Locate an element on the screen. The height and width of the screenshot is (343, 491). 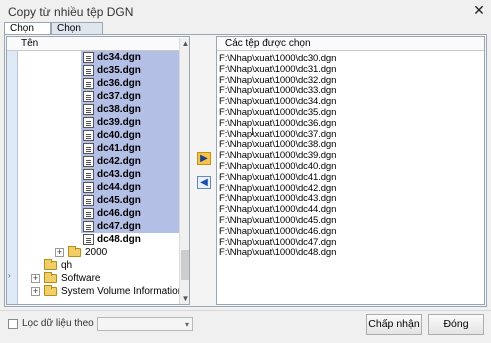
tree-file-row: dc41.dgn is located at coordinates (130, 148).